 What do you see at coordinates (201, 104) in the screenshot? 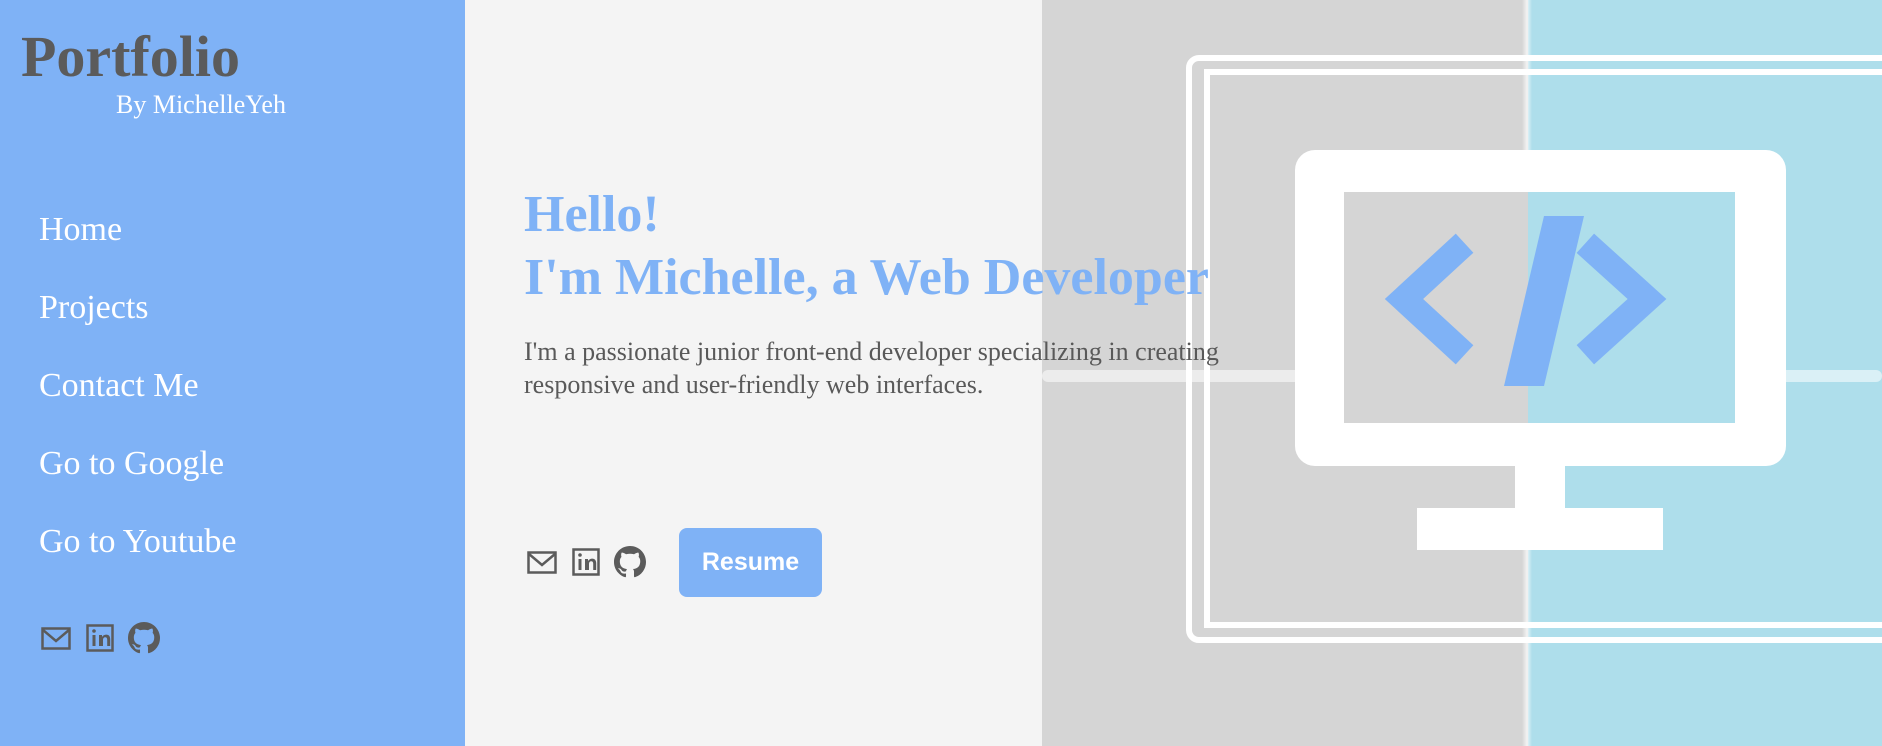
I see `brand-subtitle: By MichelleYeh` at bounding box center [201, 104].